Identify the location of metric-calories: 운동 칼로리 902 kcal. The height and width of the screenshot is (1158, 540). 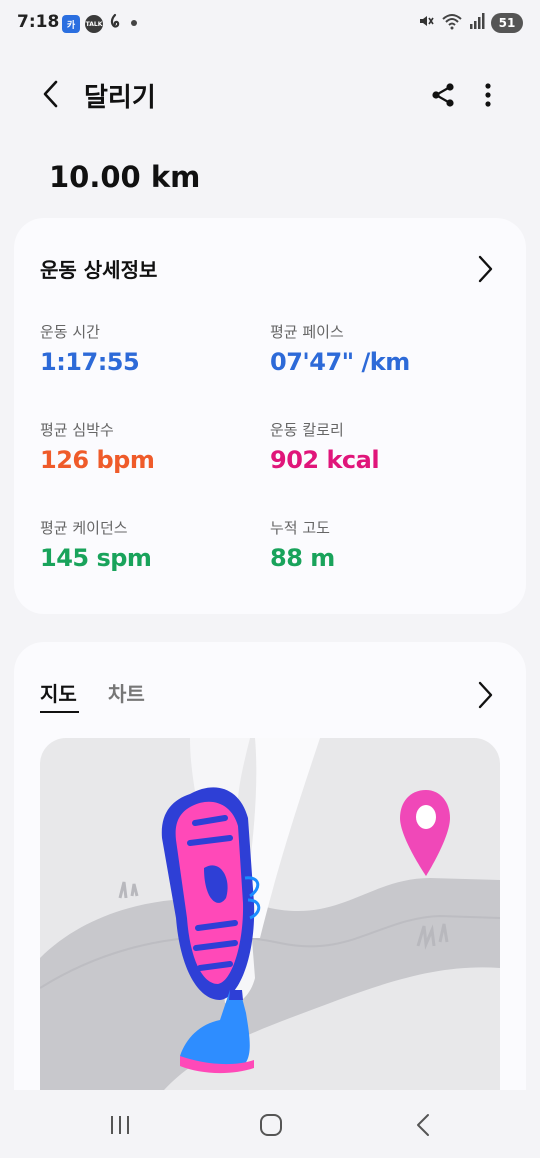
(325, 448).